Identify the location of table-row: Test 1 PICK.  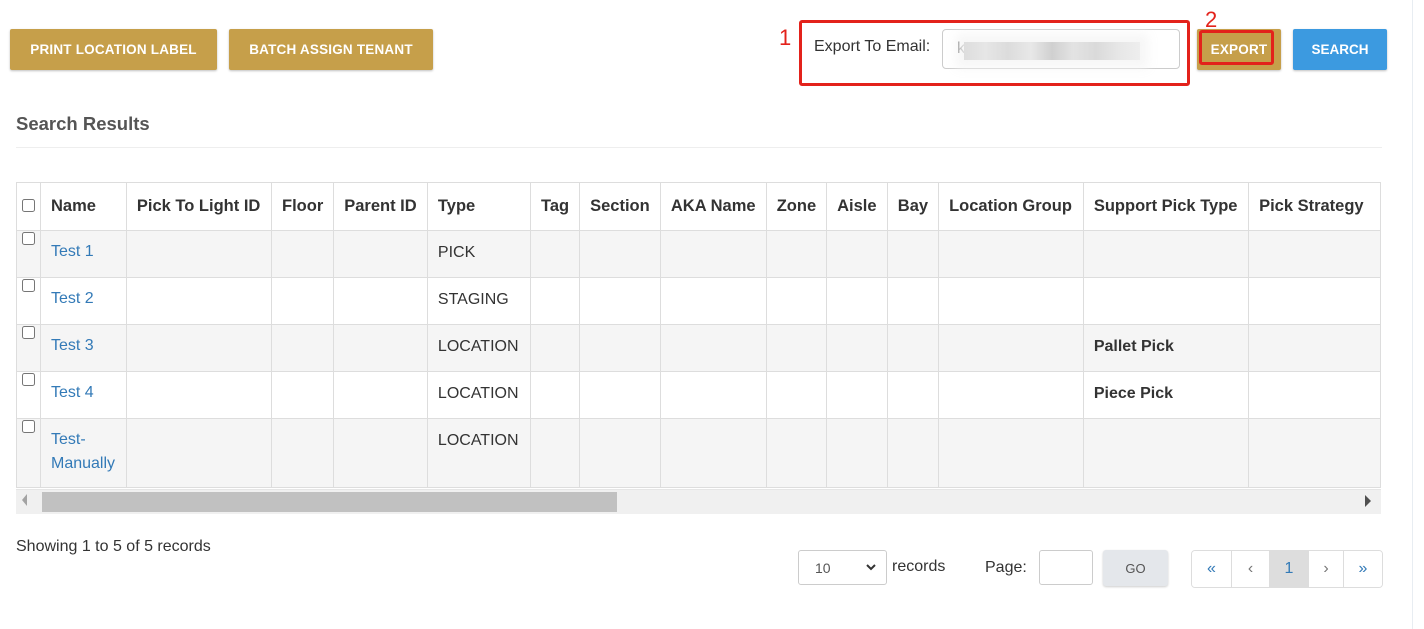
(698, 254).